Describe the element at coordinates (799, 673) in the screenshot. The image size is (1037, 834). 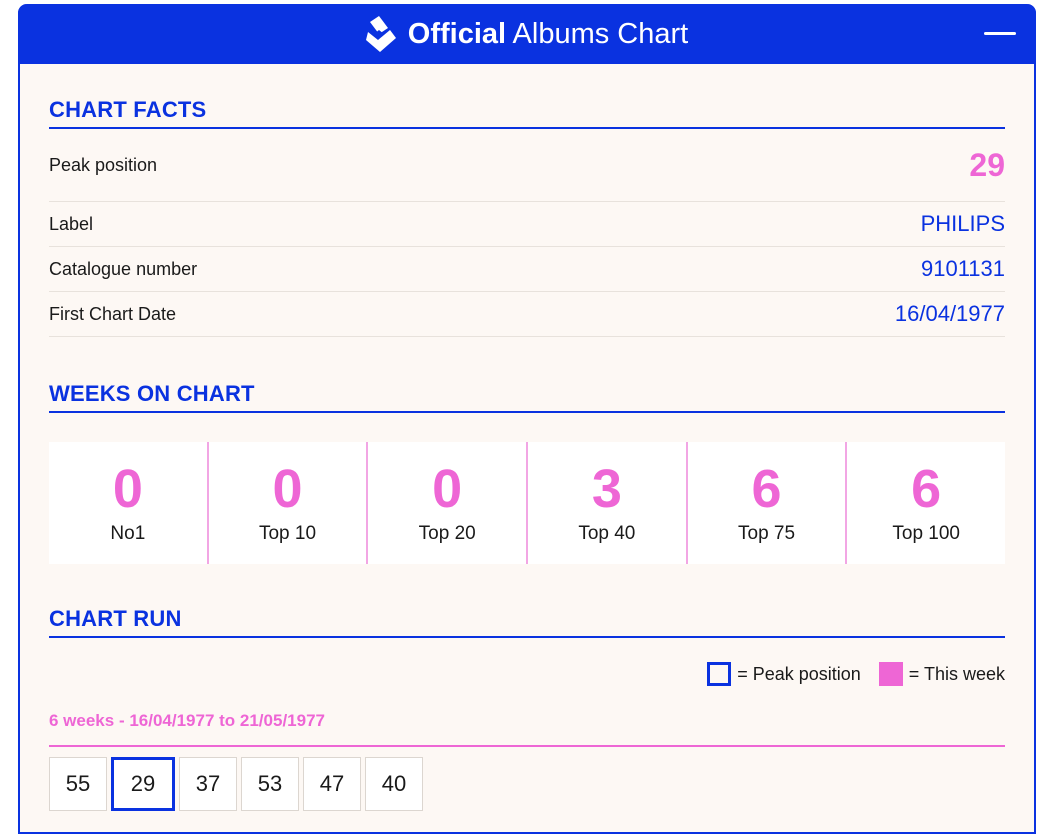
I see `legend-peak-label: = Peak position` at that location.